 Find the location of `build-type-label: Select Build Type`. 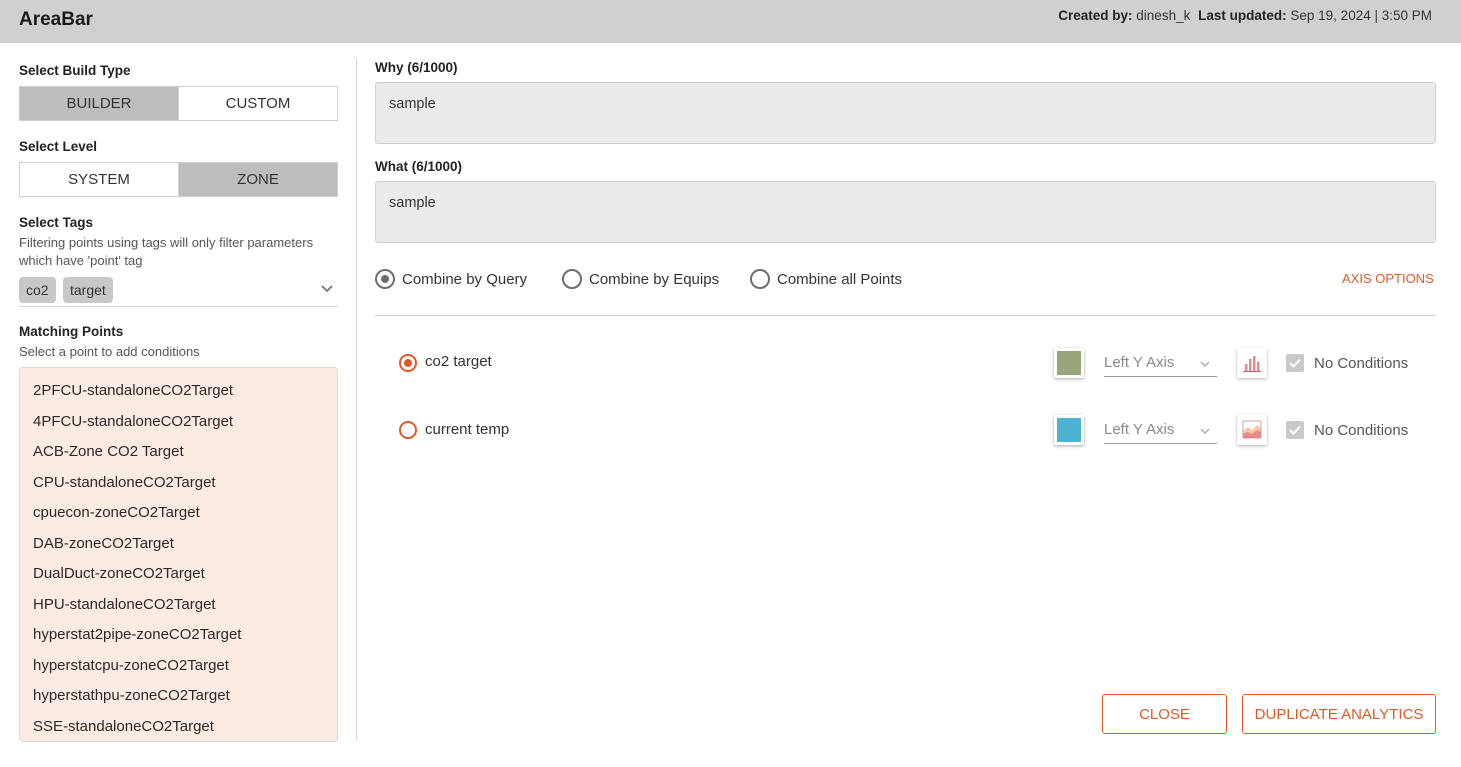

build-type-label: Select Build Type is located at coordinates (75, 70).